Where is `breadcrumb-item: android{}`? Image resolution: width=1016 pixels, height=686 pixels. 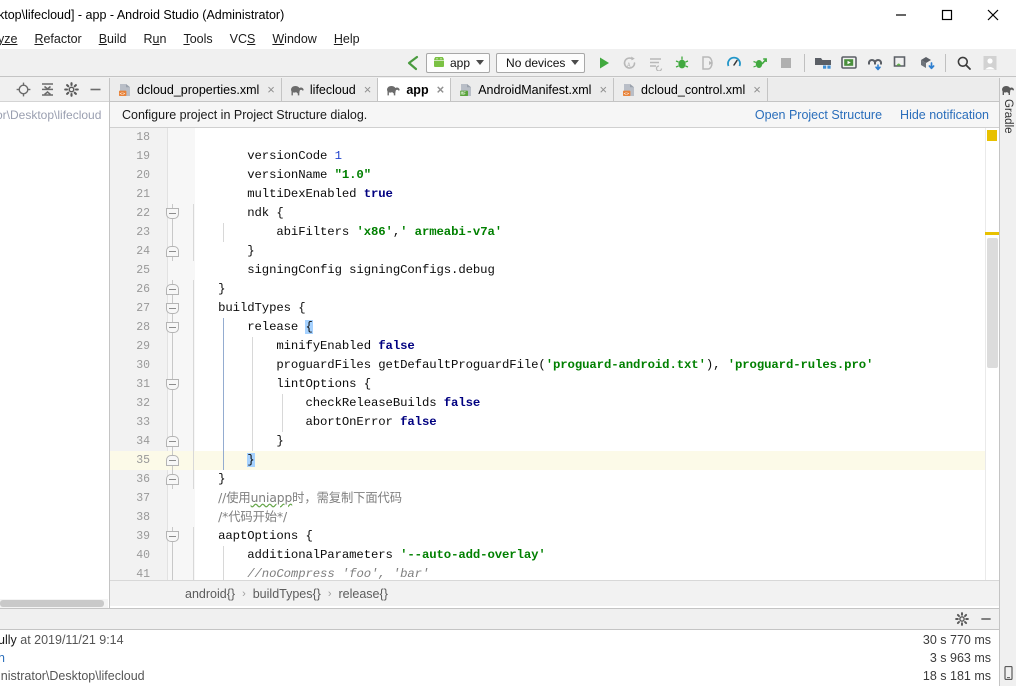
breadcrumb-item: android{} is located at coordinates (210, 594).